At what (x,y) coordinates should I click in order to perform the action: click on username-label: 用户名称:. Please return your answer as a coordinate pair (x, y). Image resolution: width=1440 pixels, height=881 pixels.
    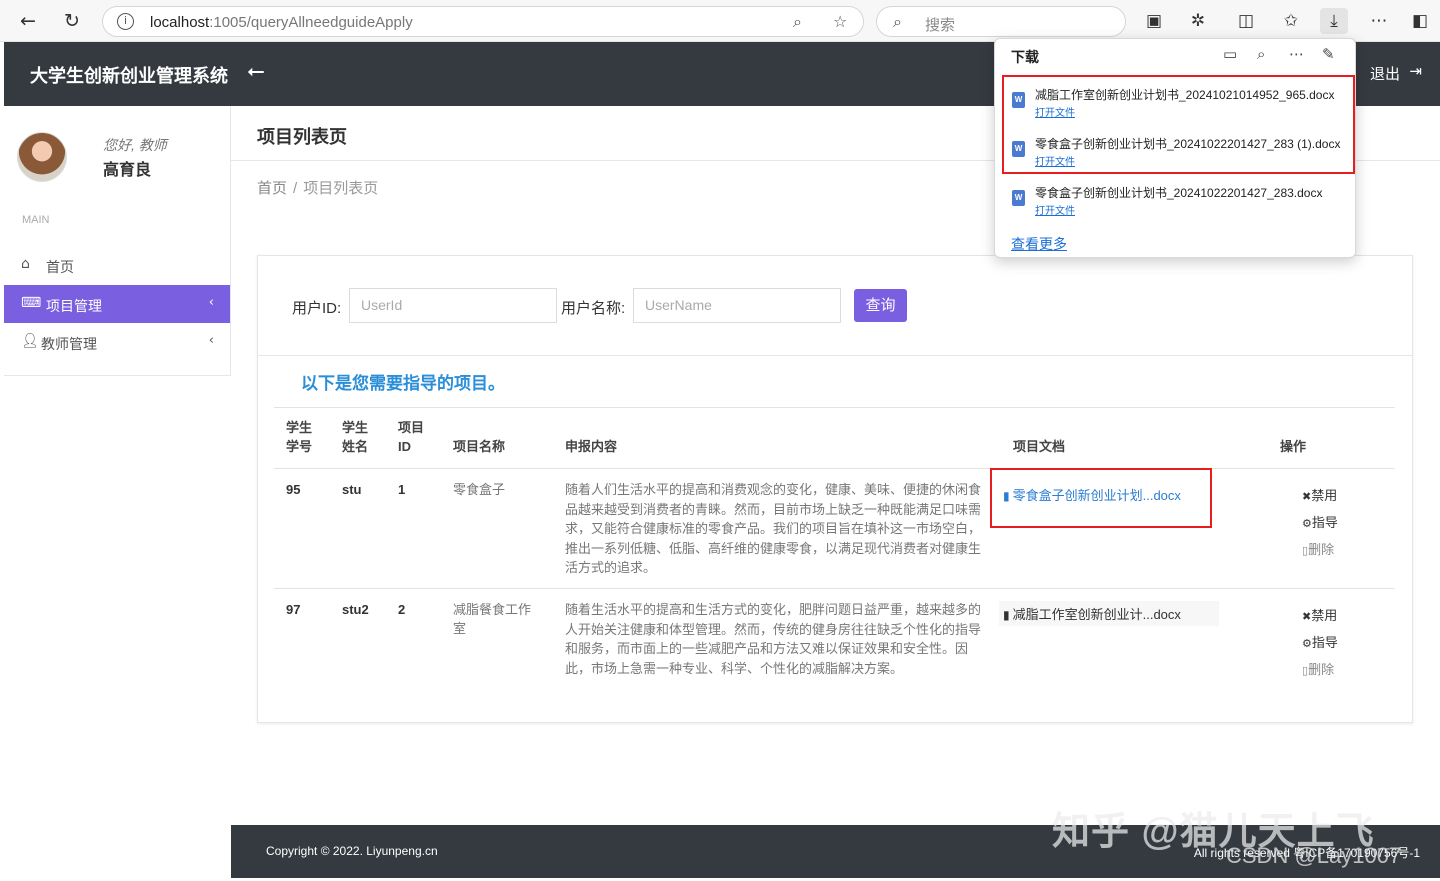
    Looking at the image, I should click on (593, 308).